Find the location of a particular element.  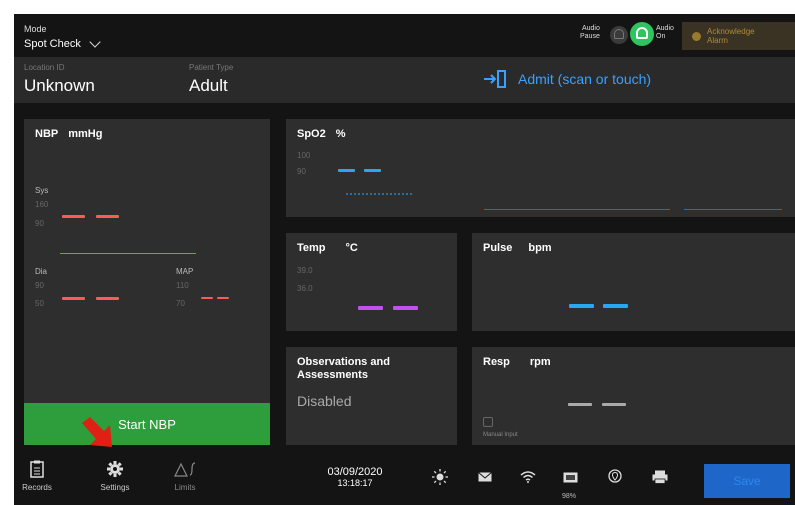

sys-high-limit: 160 is located at coordinates (42, 204).